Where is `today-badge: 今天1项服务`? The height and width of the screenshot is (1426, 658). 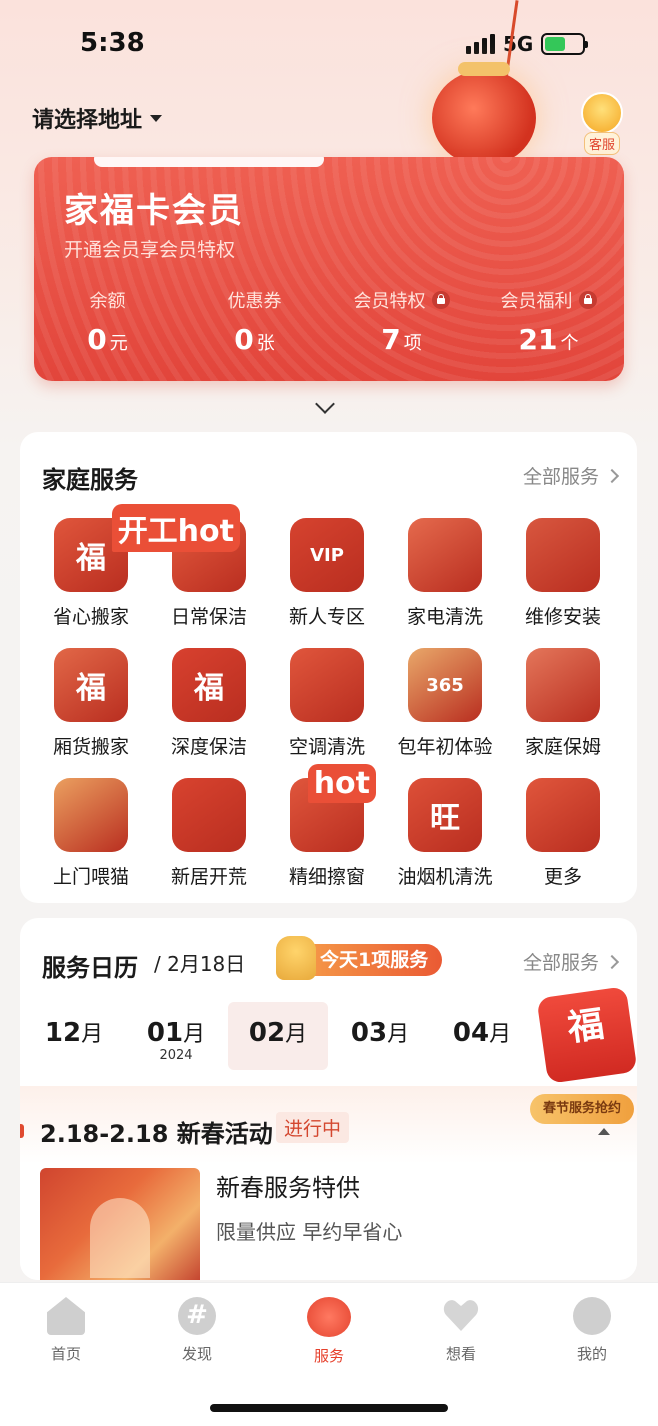
today-badge: 今天1项服务 is located at coordinates (359, 958).